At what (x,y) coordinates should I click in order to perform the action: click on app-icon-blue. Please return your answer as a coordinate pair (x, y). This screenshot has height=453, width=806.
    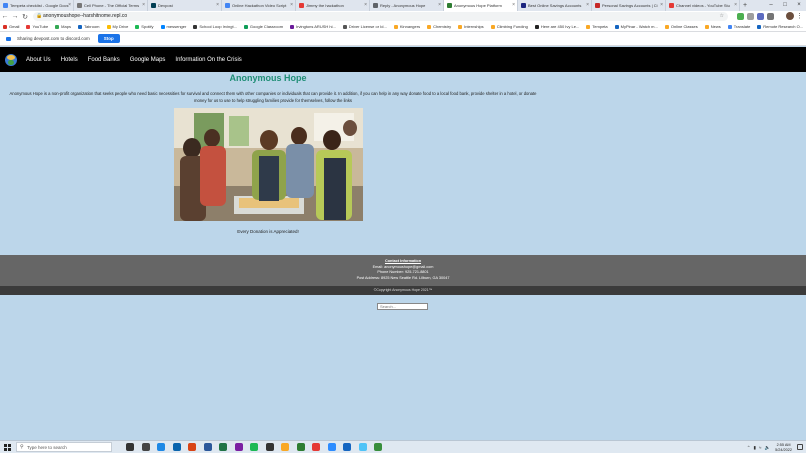
    Looking at the image, I should click on (347, 447).